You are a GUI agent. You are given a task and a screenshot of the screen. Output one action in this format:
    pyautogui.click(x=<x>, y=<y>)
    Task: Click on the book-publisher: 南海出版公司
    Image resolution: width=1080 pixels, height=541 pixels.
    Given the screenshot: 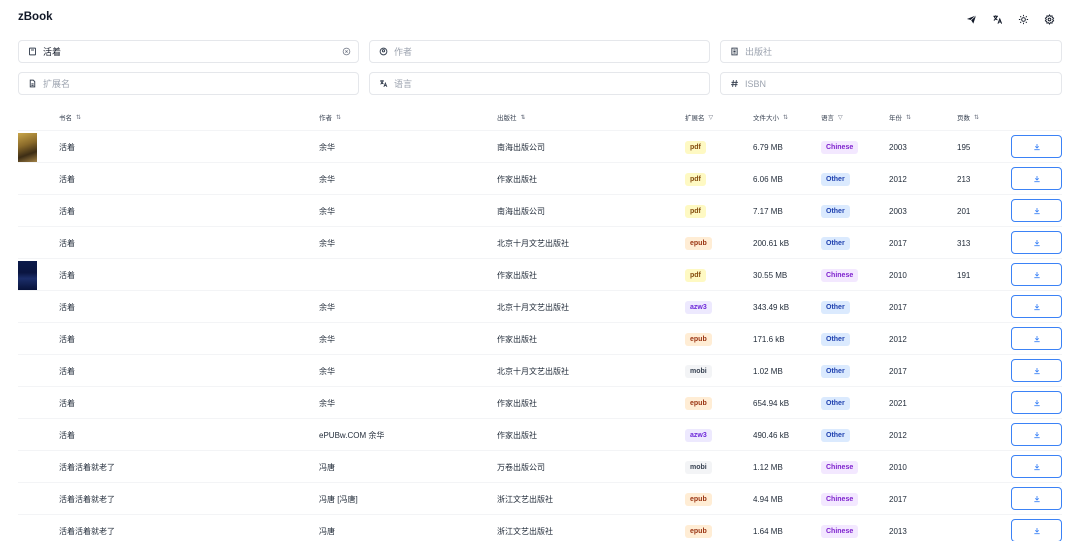 What is the action you would take?
    pyautogui.click(x=521, y=211)
    